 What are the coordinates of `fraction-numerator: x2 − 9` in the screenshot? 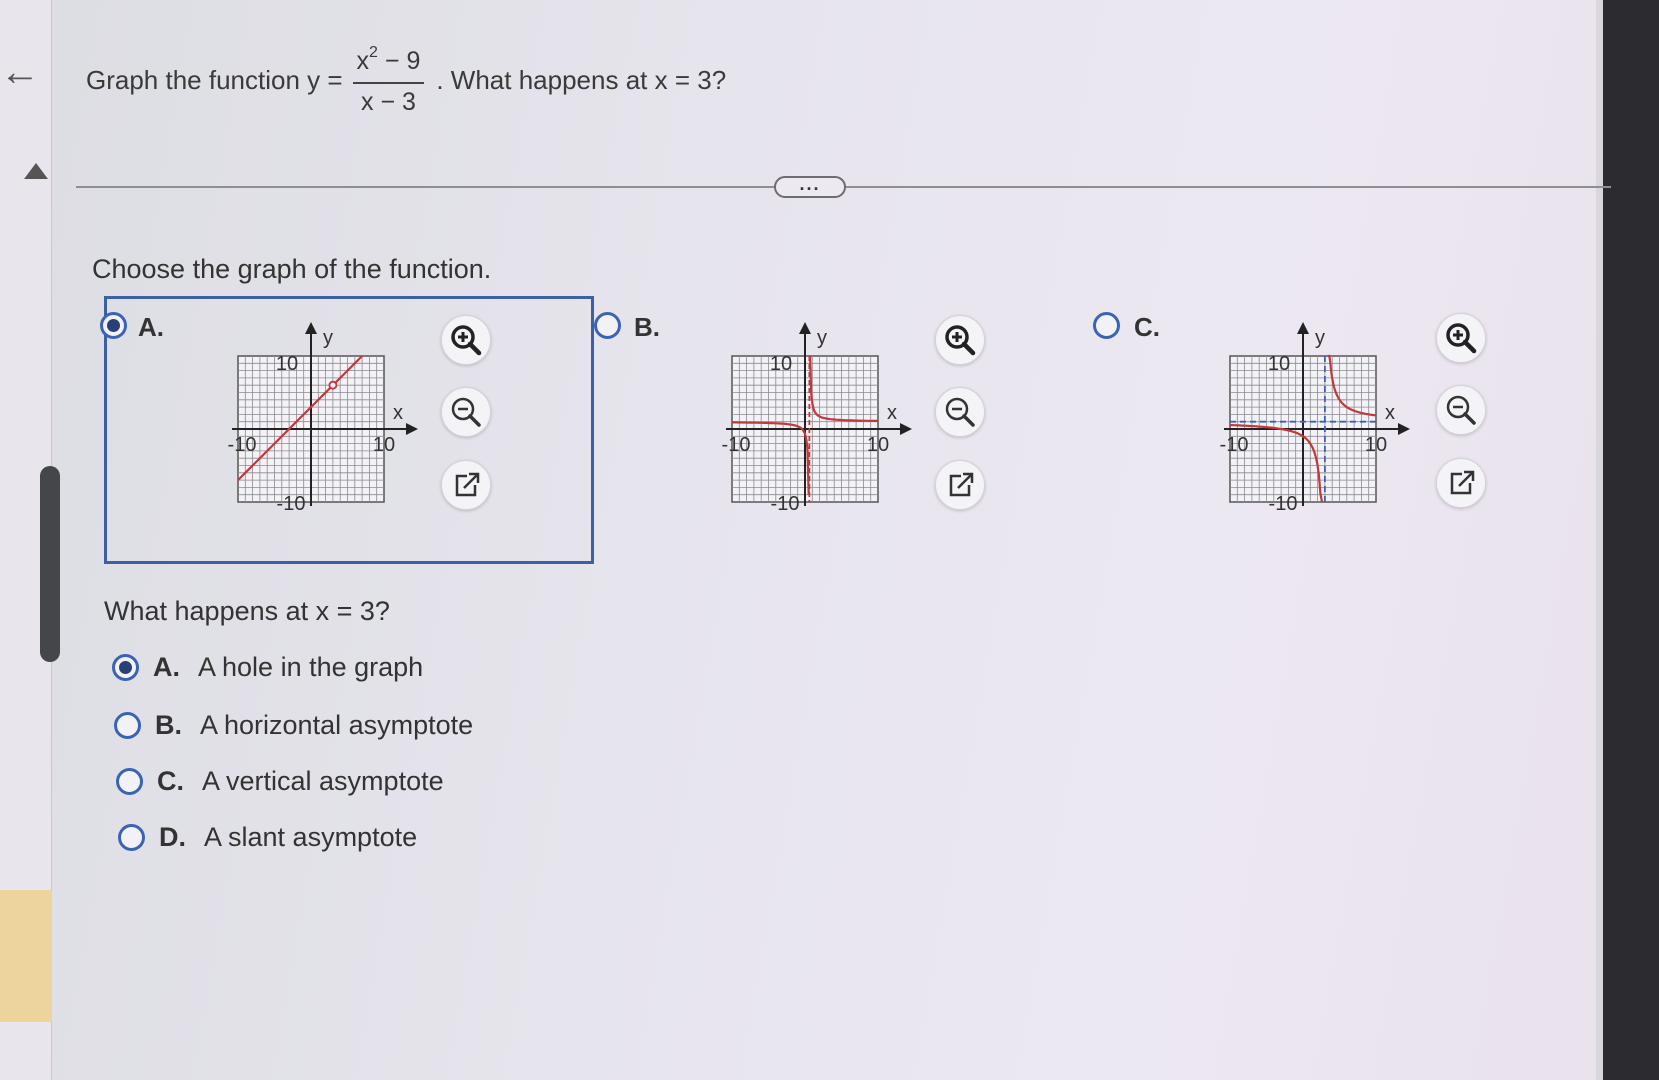 It's located at (388, 64).